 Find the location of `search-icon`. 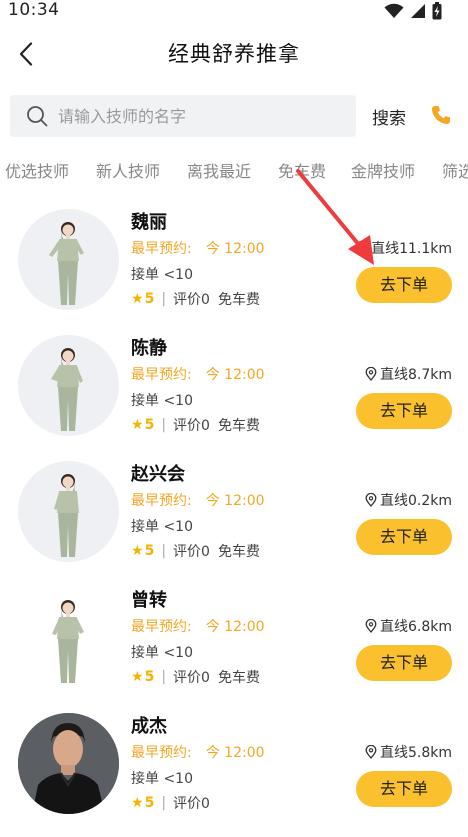

search-icon is located at coordinates (37, 116).